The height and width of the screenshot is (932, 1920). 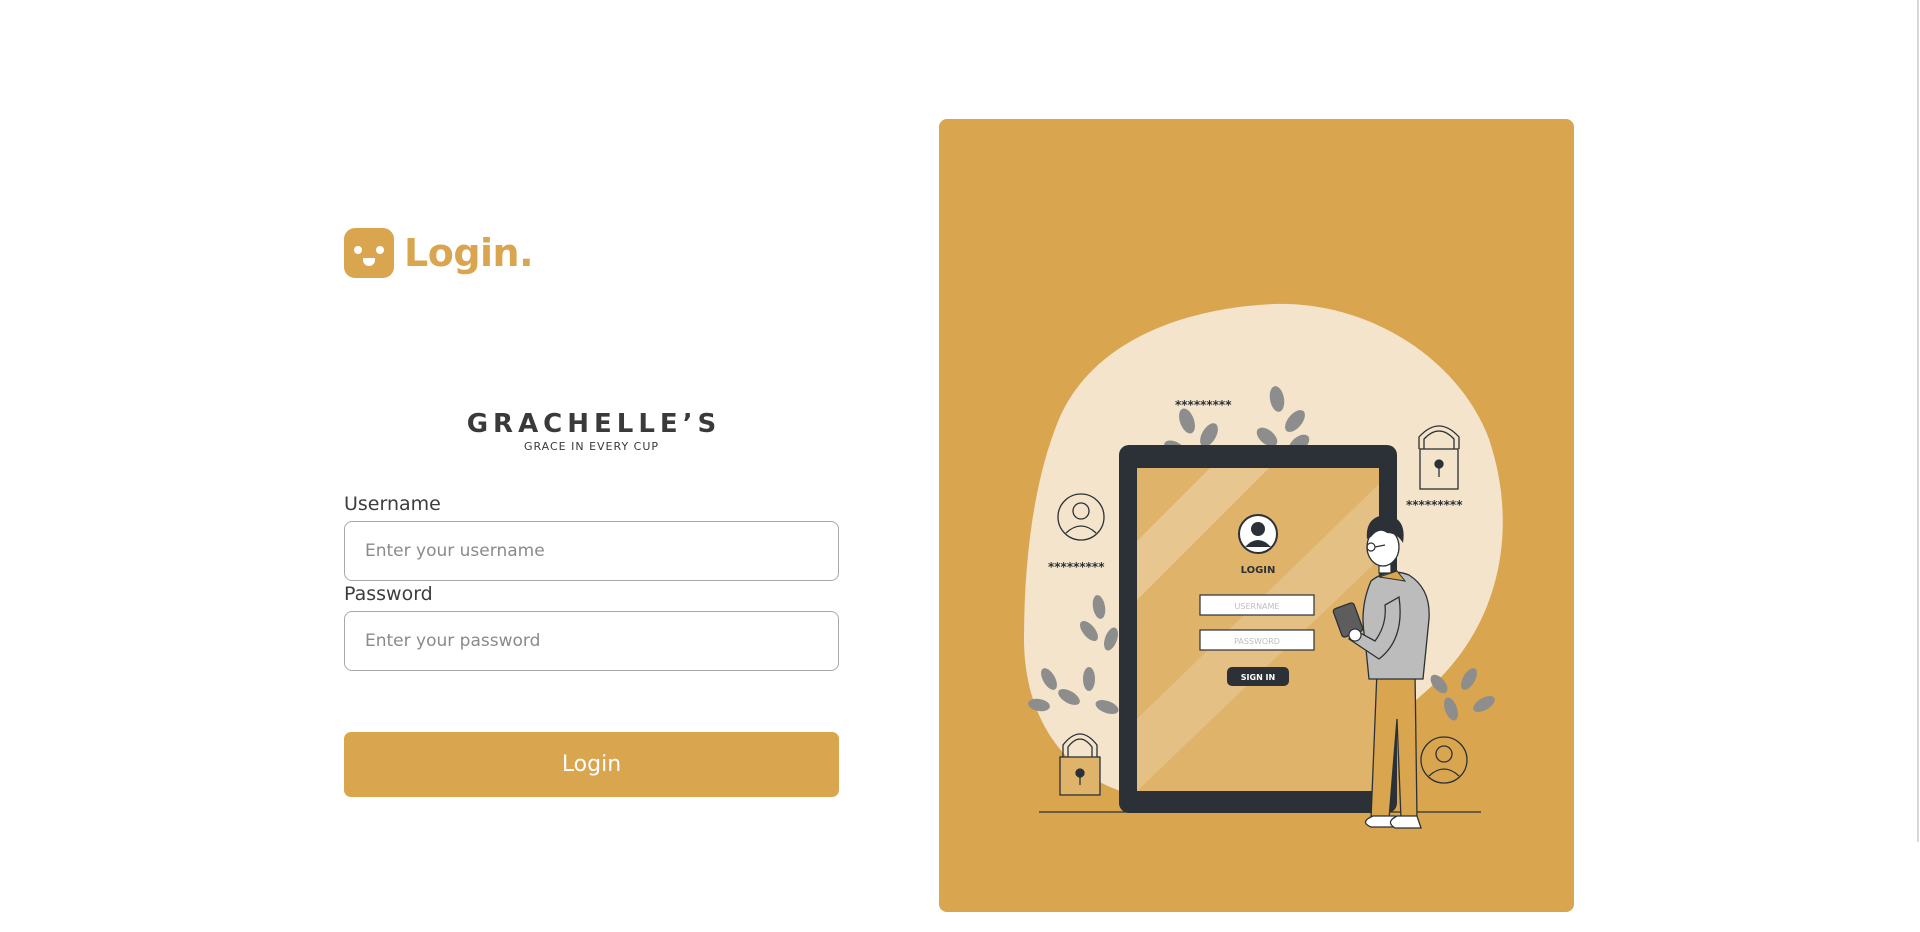 I want to click on login-header: Login., so click(x=591, y=253).